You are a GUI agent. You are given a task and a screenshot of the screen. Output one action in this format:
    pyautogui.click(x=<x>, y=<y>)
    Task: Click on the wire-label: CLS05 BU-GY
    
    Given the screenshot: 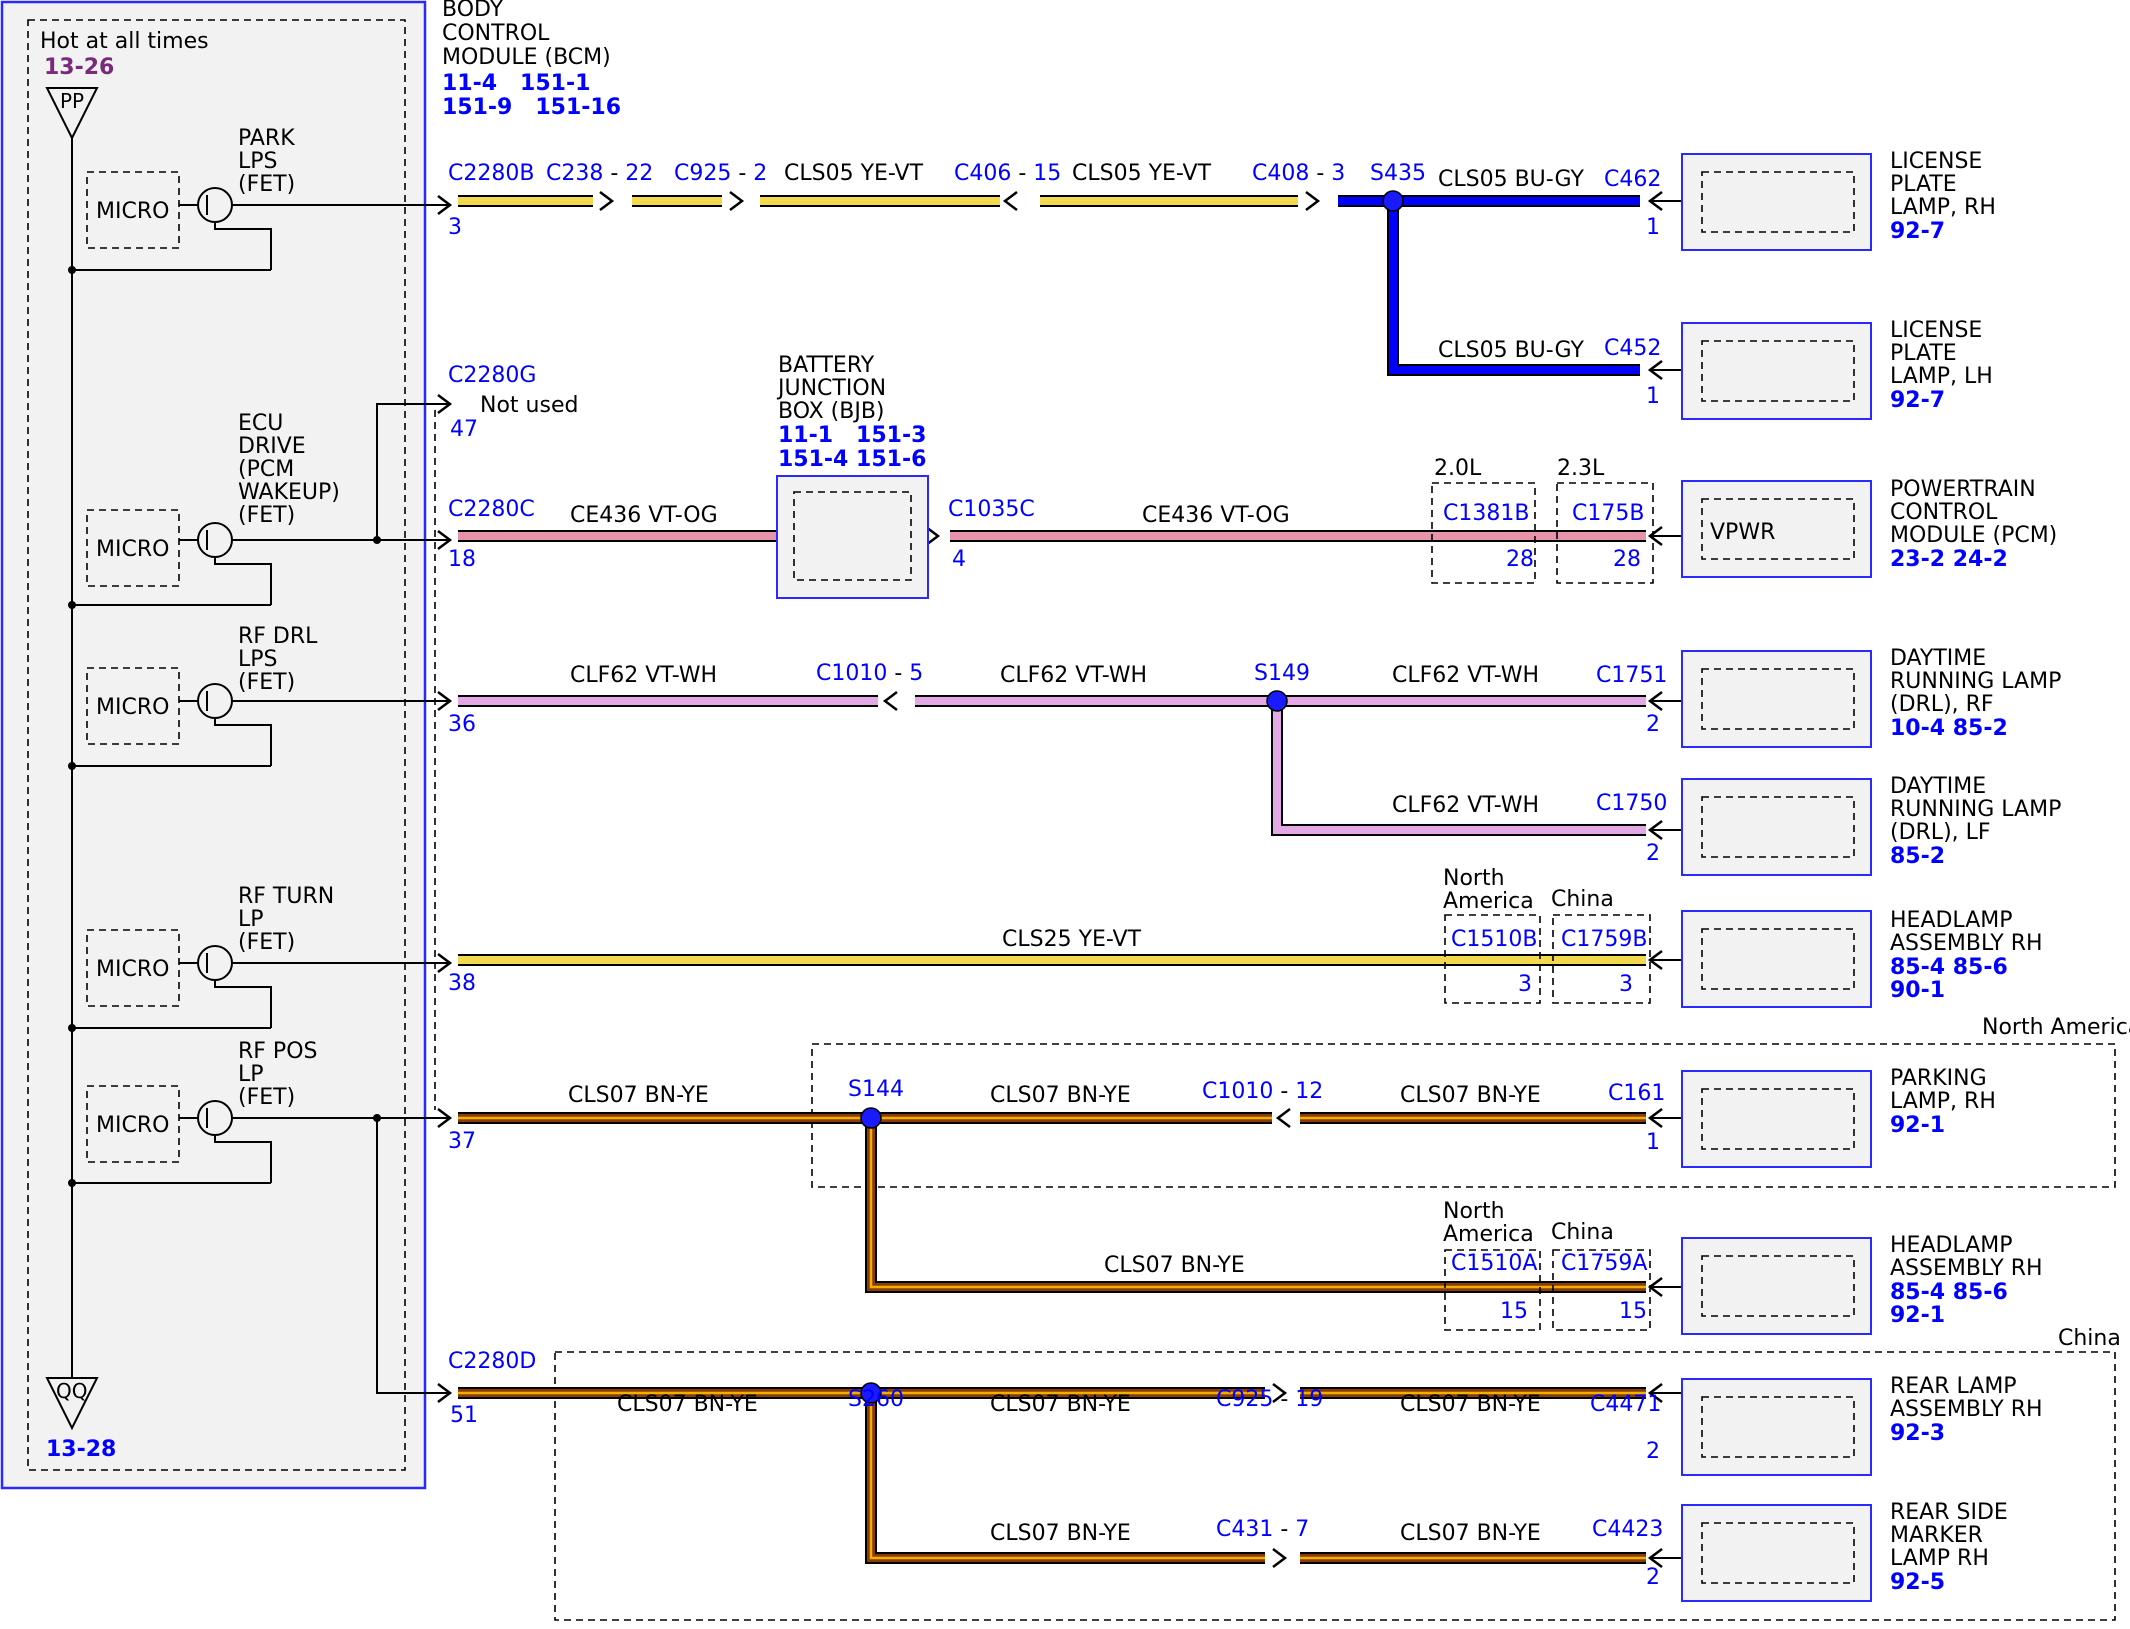 What is the action you would take?
    pyautogui.click(x=1511, y=350)
    